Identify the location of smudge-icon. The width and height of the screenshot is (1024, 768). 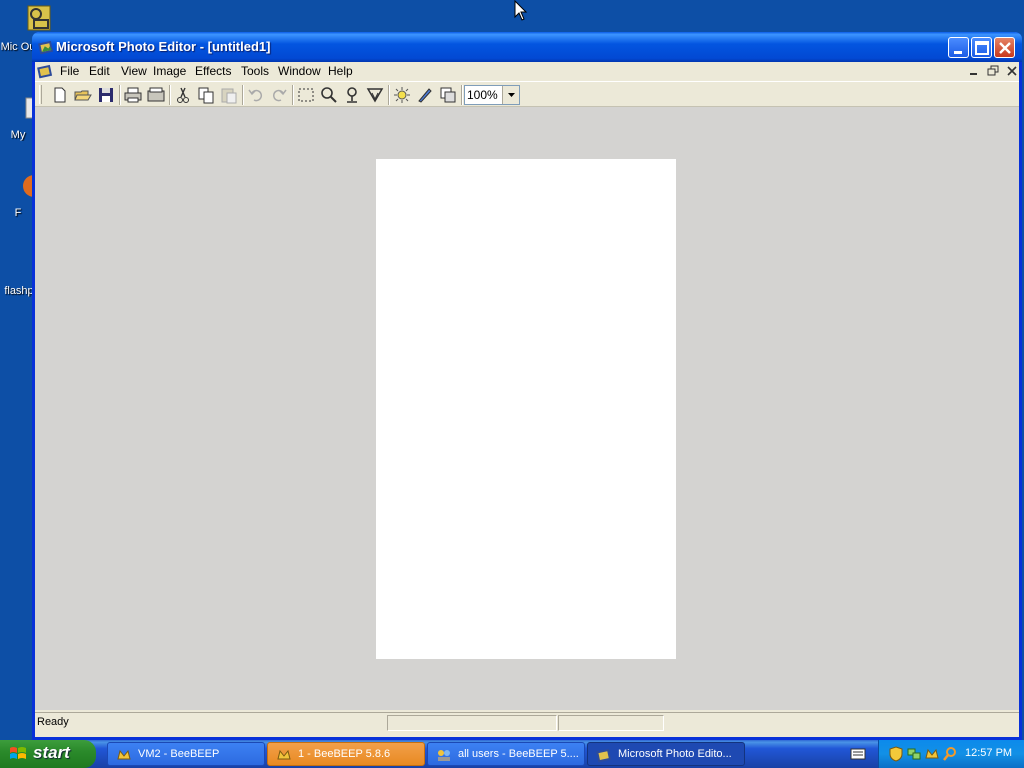
(352, 95).